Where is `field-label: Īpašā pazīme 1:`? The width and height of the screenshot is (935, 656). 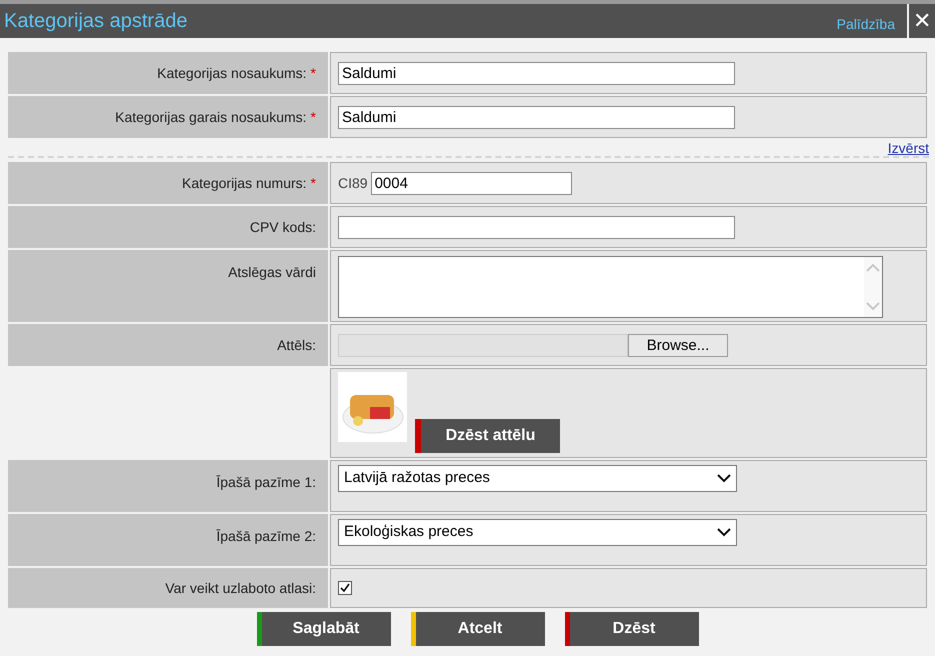 field-label: Īpašā pazīme 1: is located at coordinates (266, 482).